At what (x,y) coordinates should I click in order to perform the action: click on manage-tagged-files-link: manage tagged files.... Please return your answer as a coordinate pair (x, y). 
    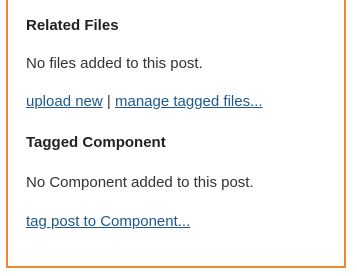
    Looking at the image, I should click on (189, 101).